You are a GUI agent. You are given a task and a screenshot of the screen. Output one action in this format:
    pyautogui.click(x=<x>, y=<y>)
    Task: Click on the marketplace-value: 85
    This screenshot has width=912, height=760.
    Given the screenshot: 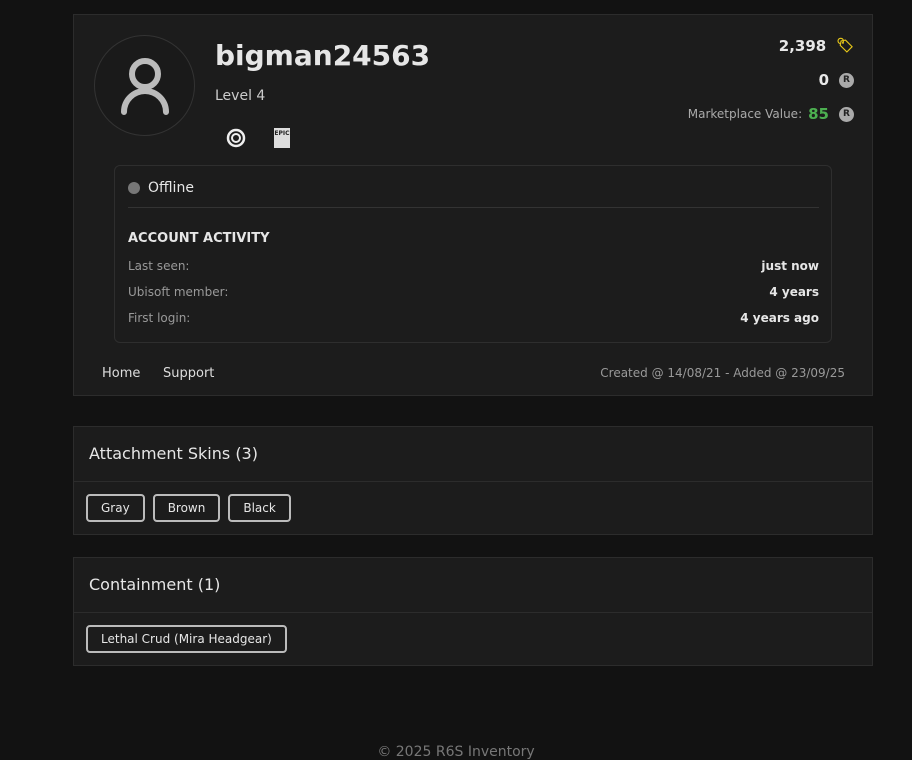 What is the action you would take?
    pyautogui.click(x=818, y=114)
    